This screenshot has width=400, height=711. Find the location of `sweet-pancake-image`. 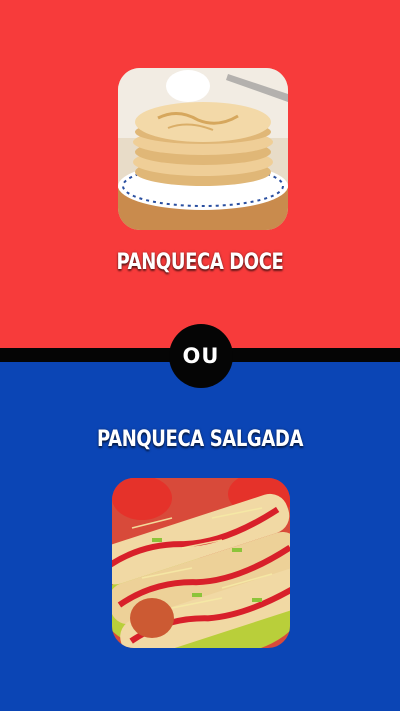

sweet-pancake-image is located at coordinates (203, 149).